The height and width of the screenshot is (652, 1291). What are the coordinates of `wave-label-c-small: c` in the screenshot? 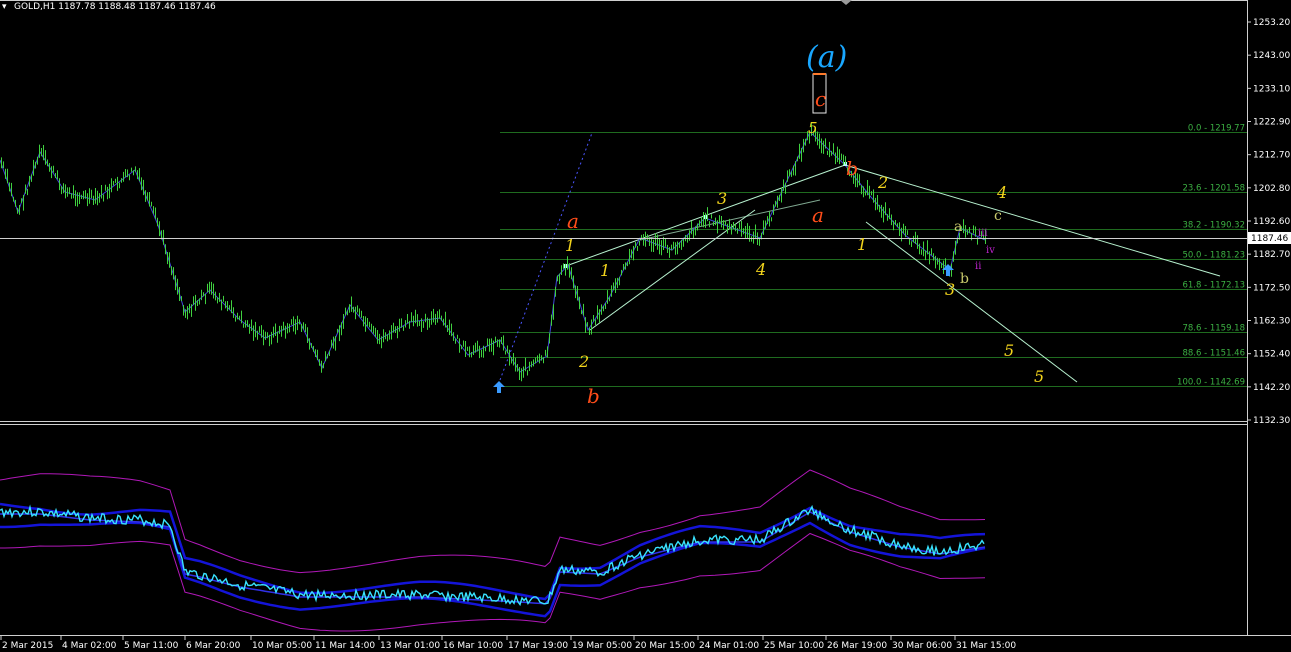 It's located at (998, 216).